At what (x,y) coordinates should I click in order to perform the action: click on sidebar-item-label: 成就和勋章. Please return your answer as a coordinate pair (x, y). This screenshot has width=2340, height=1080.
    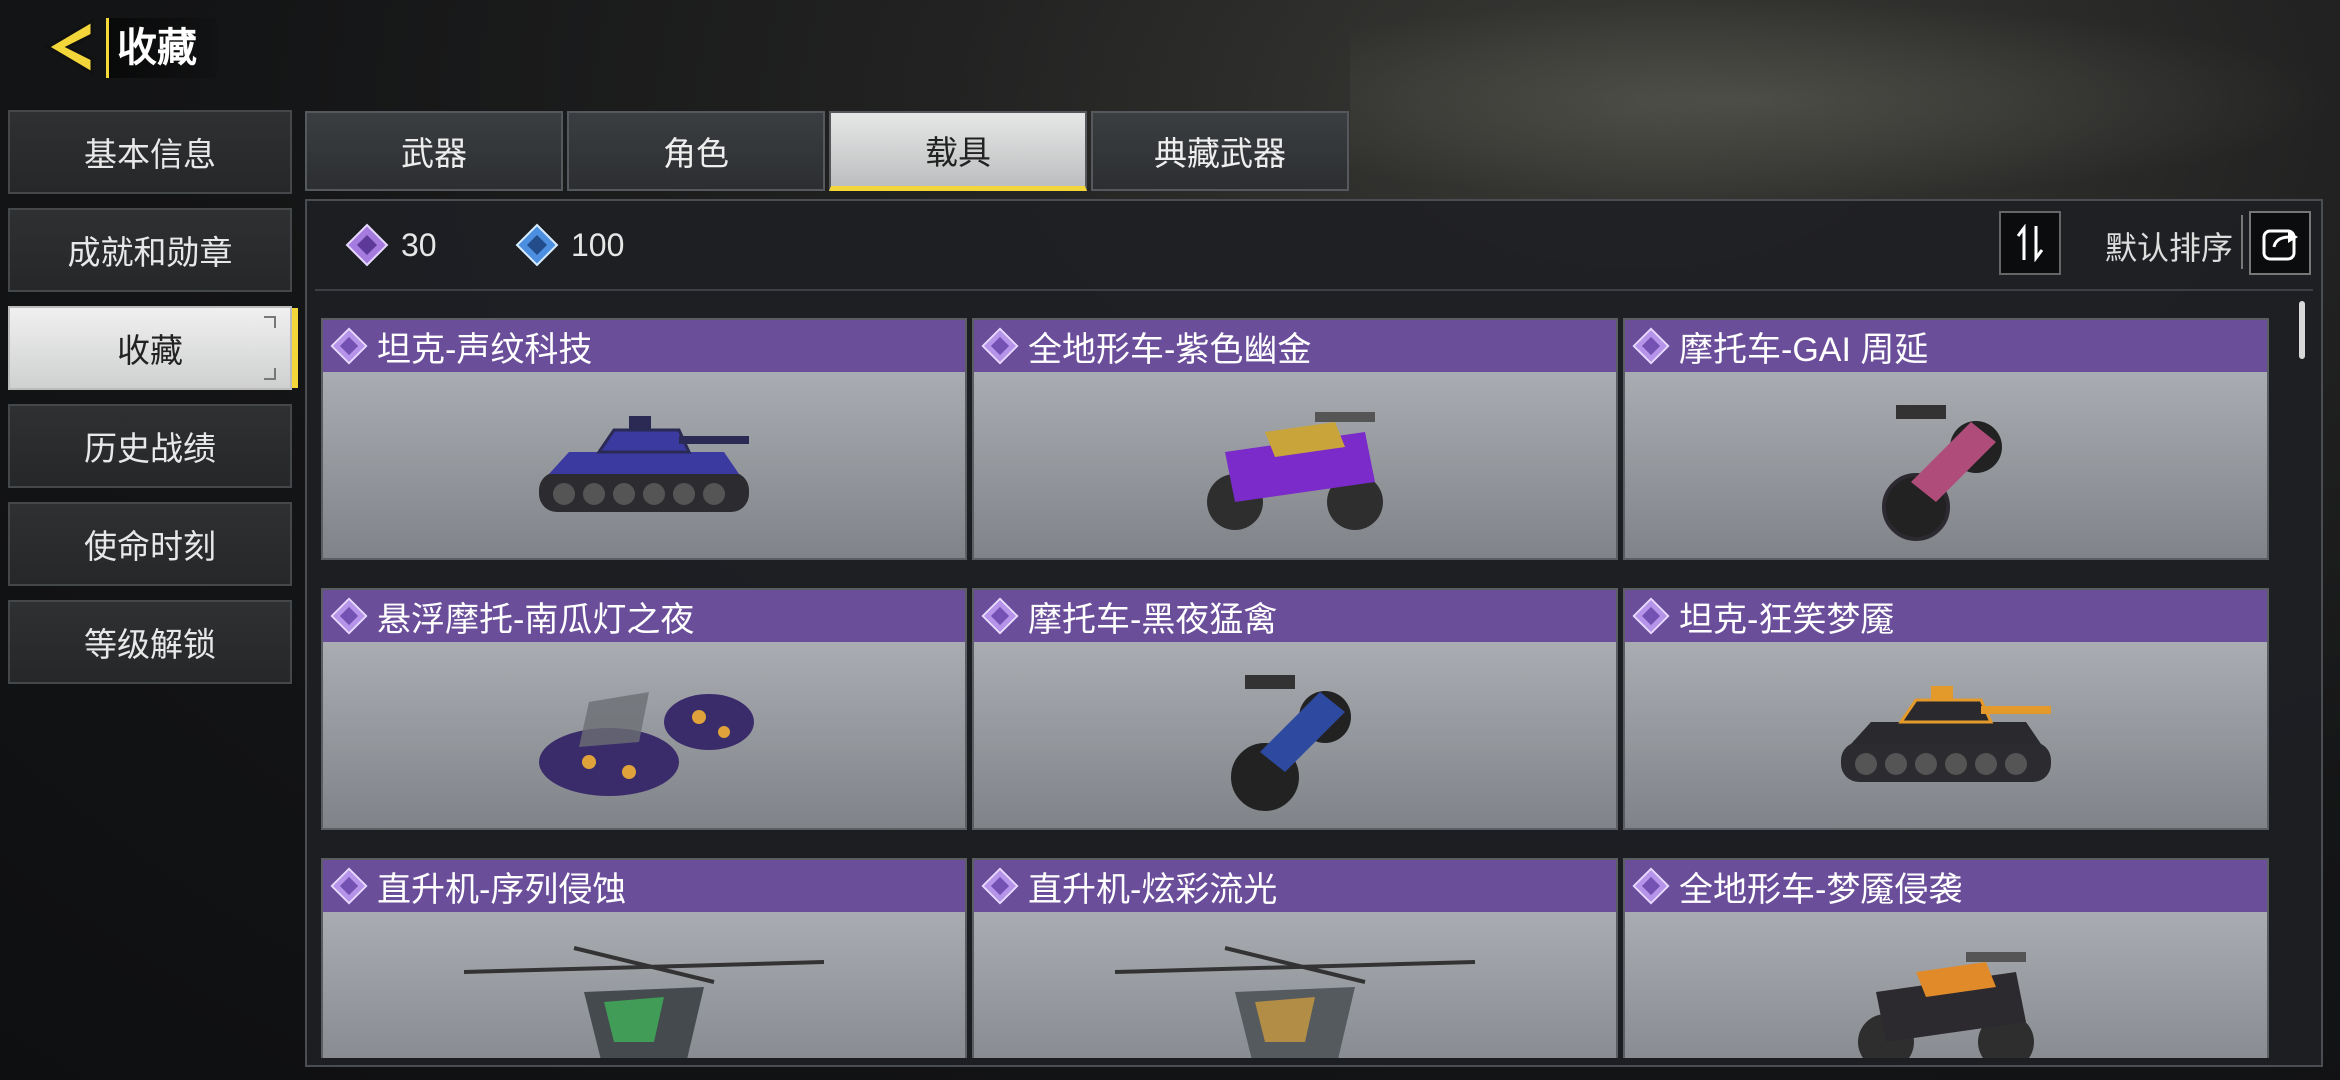
    Looking at the image, I should click on (150, 252).